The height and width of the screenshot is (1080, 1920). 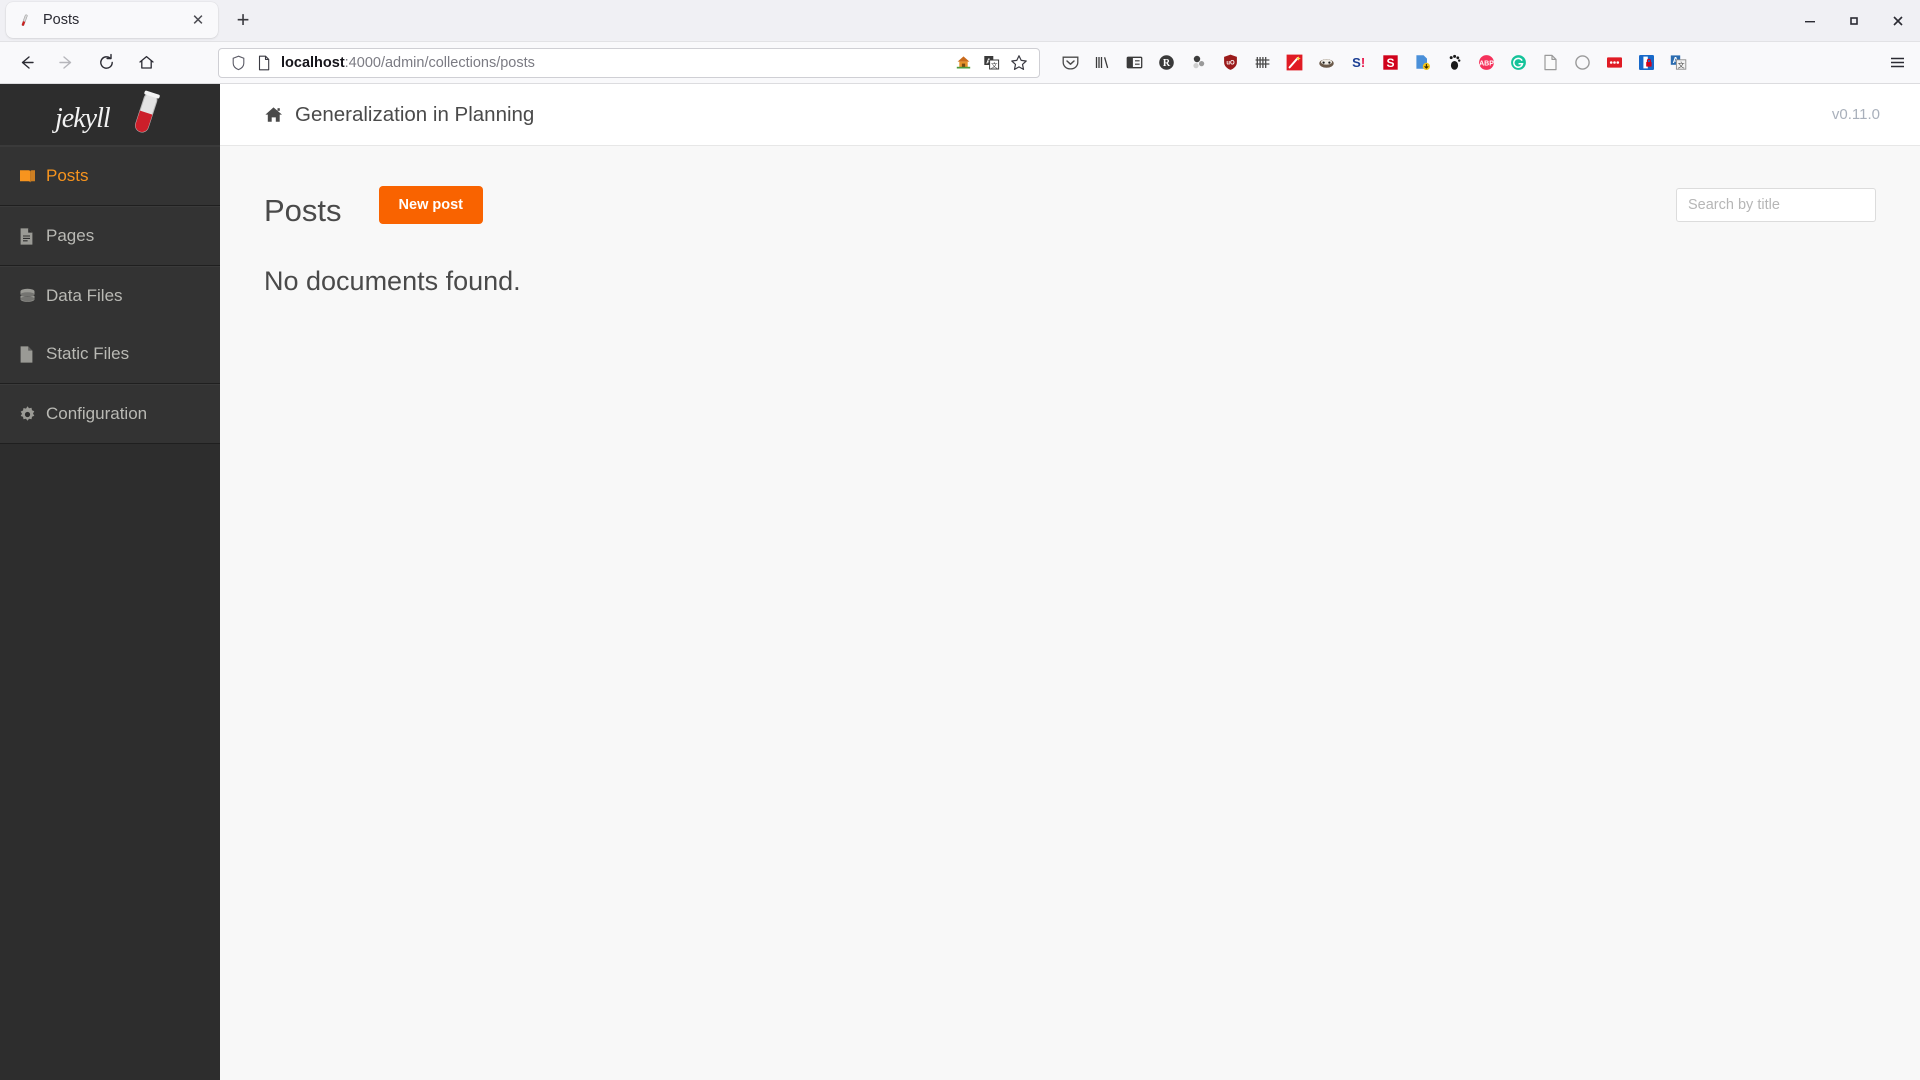 I want to click on sidebar-group-configuration: Configuration, so click(x=110, y=414).